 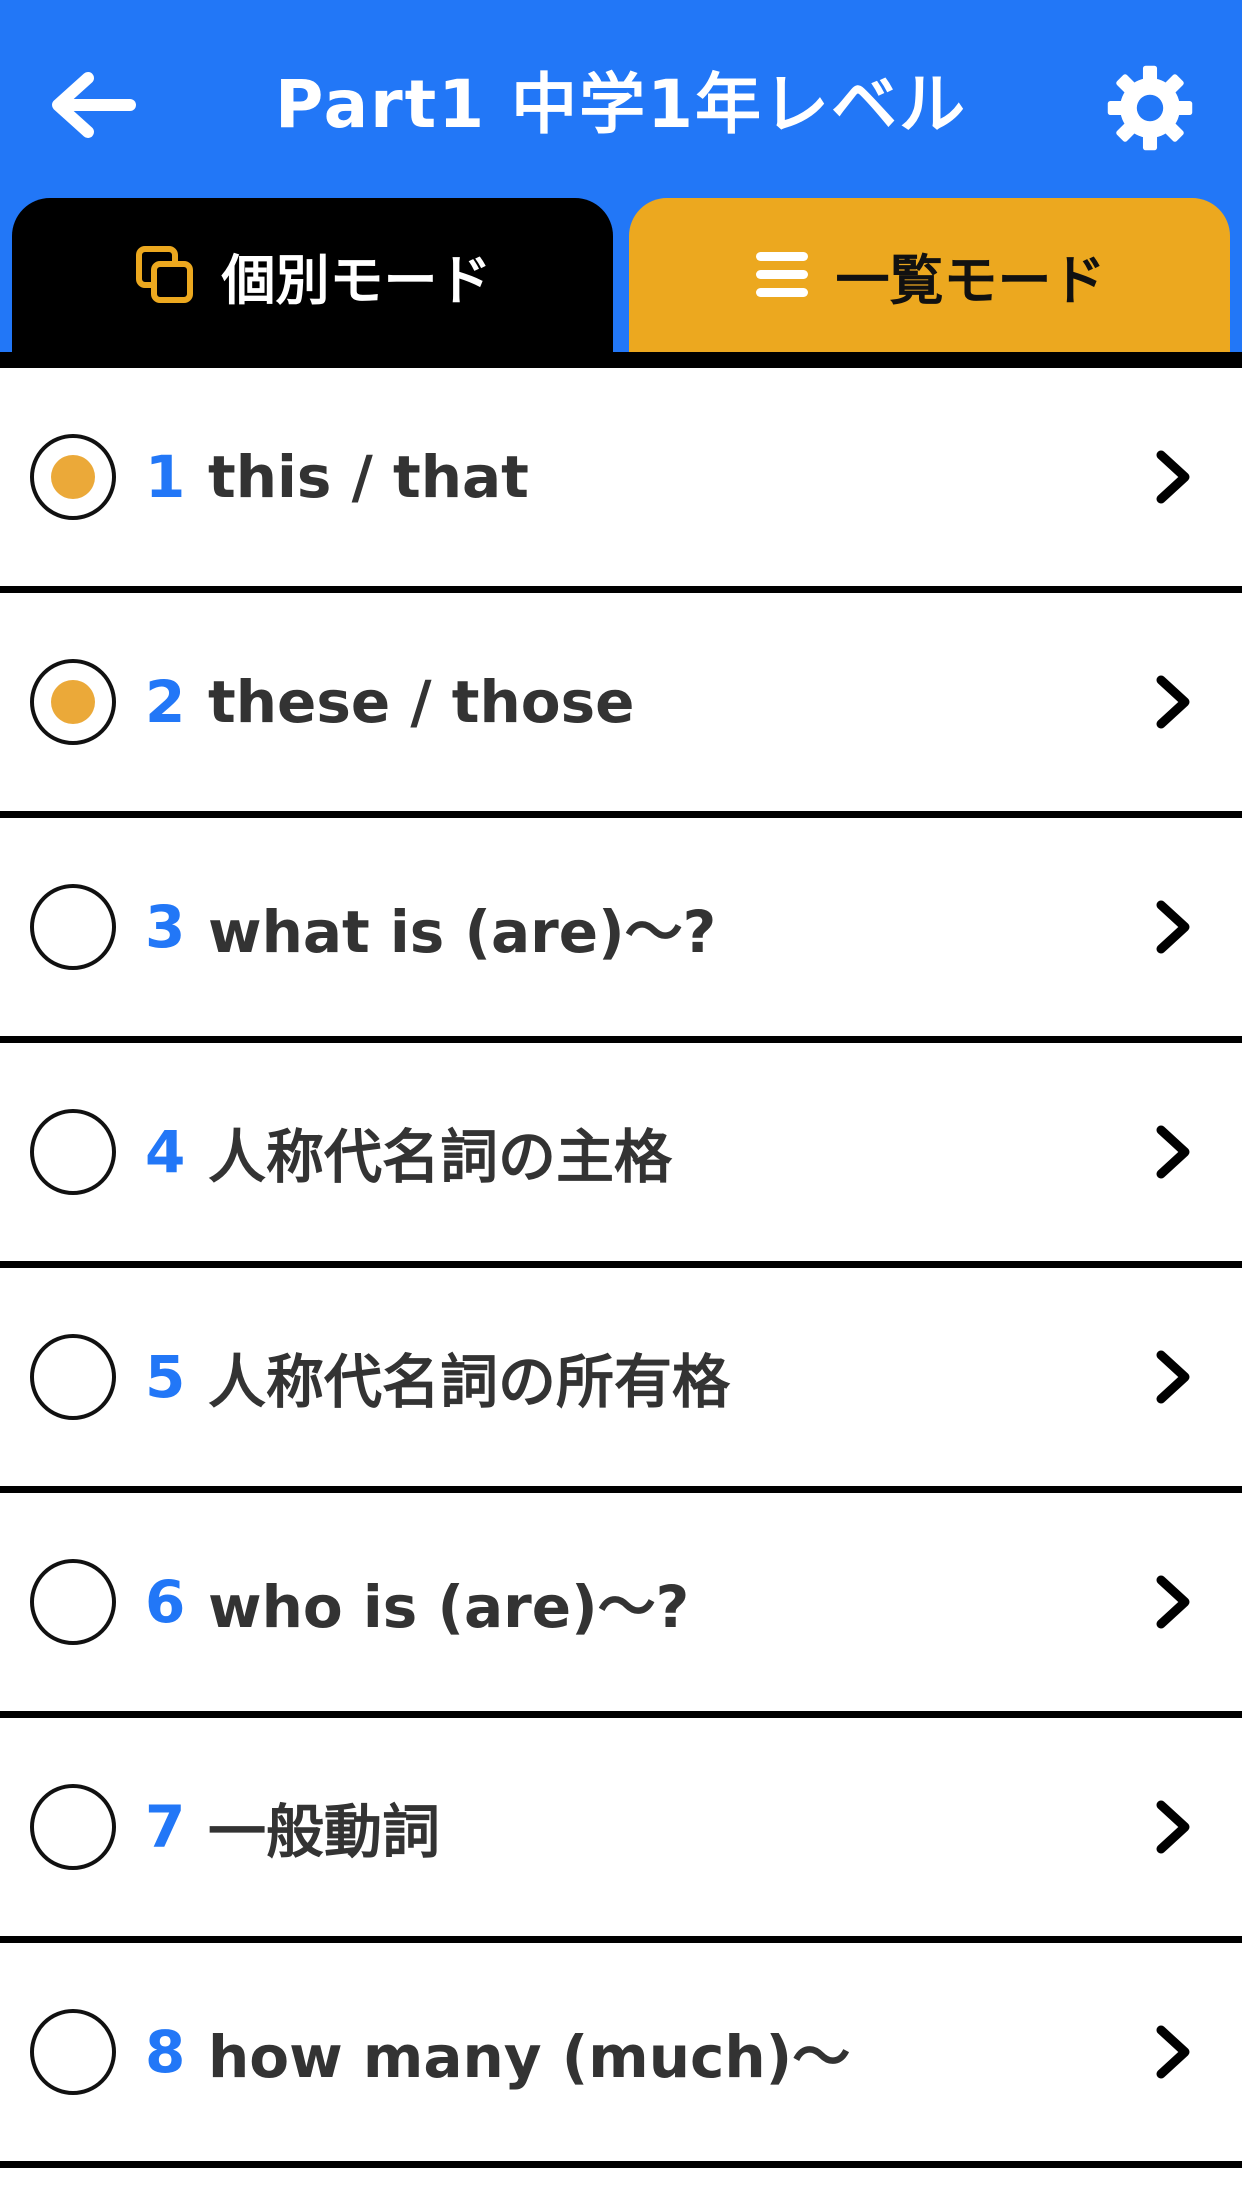 I want to click on tab-individual-mode: 個別モード, so click(x=312, y=275).